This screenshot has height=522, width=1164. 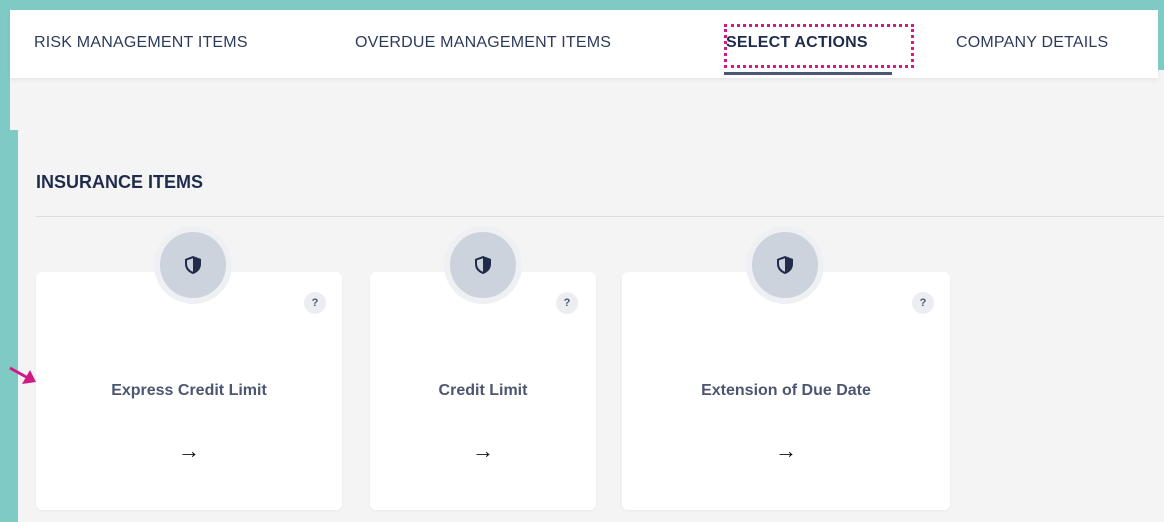 I want to click on frame-top-border, so click(x=582, y=5).